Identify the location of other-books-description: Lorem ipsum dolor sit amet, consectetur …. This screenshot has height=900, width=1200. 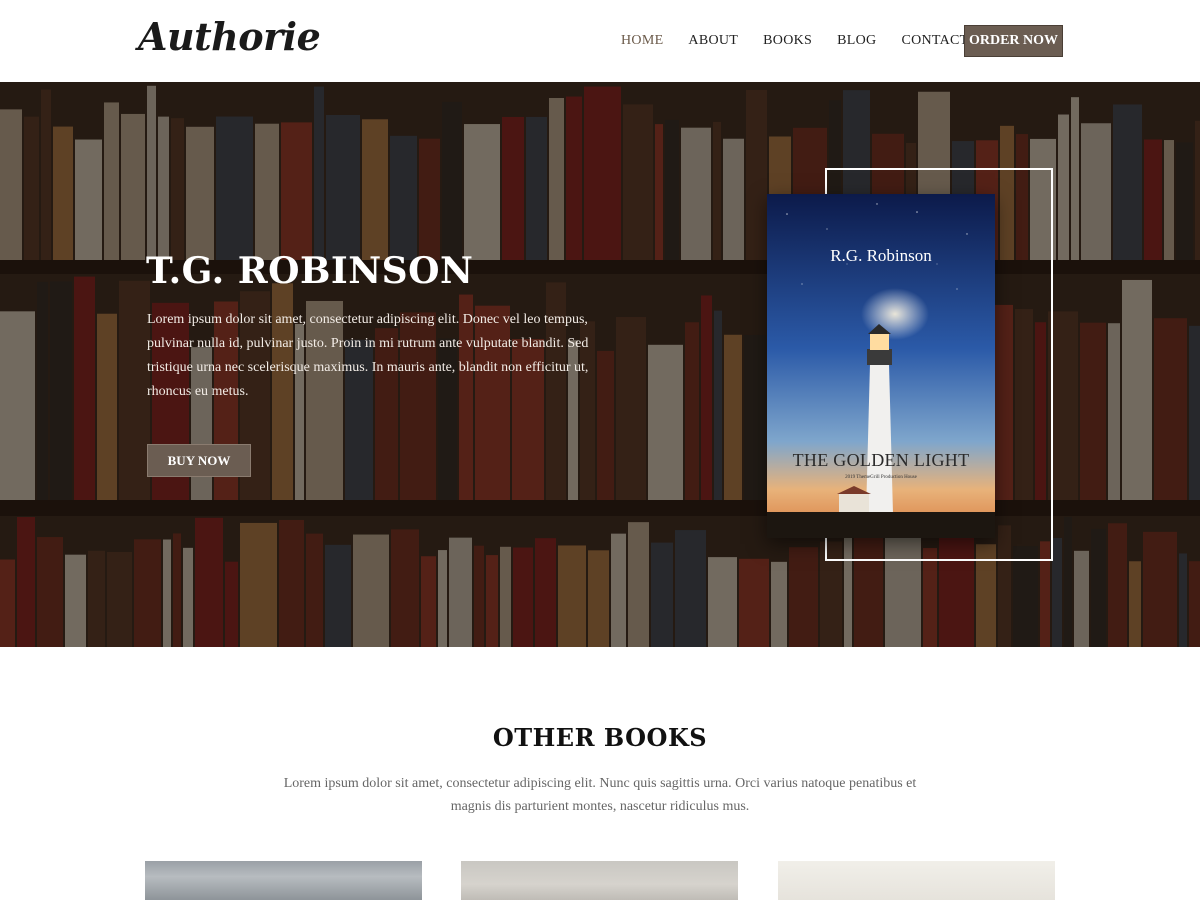
(600, 795).